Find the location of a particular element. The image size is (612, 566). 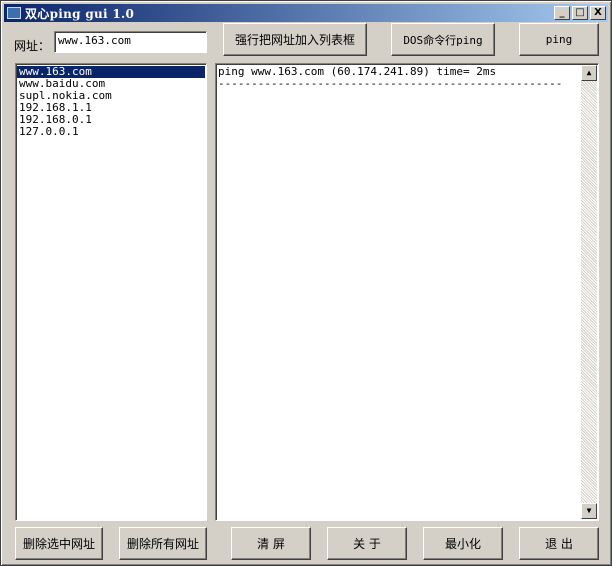

url-input: www.163.com is located at coordinates (130, 42).